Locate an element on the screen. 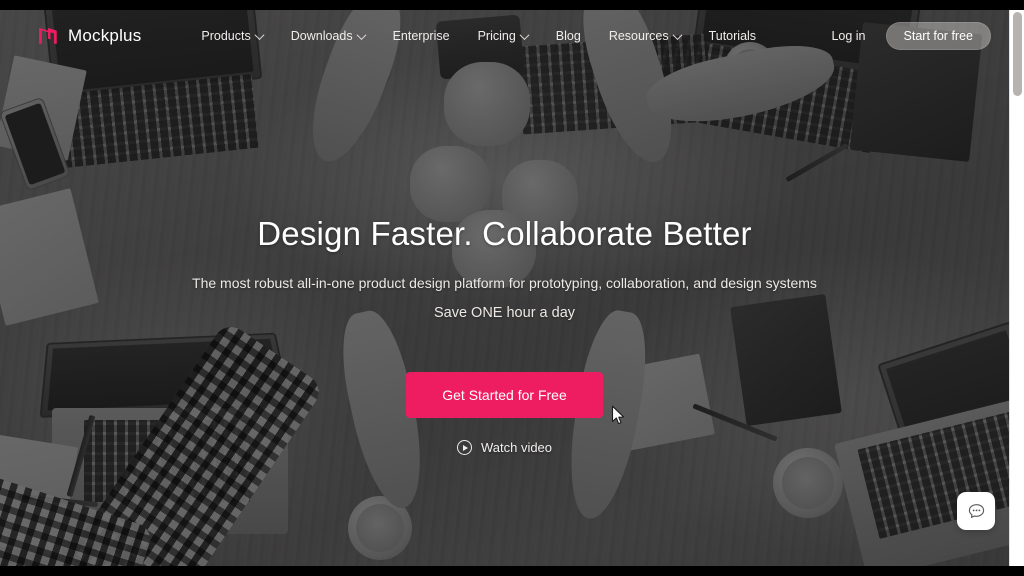 This screenshot has width=1024, height=576. nav-item-enterprise: Enterprise is located at coordinates (421, 36).